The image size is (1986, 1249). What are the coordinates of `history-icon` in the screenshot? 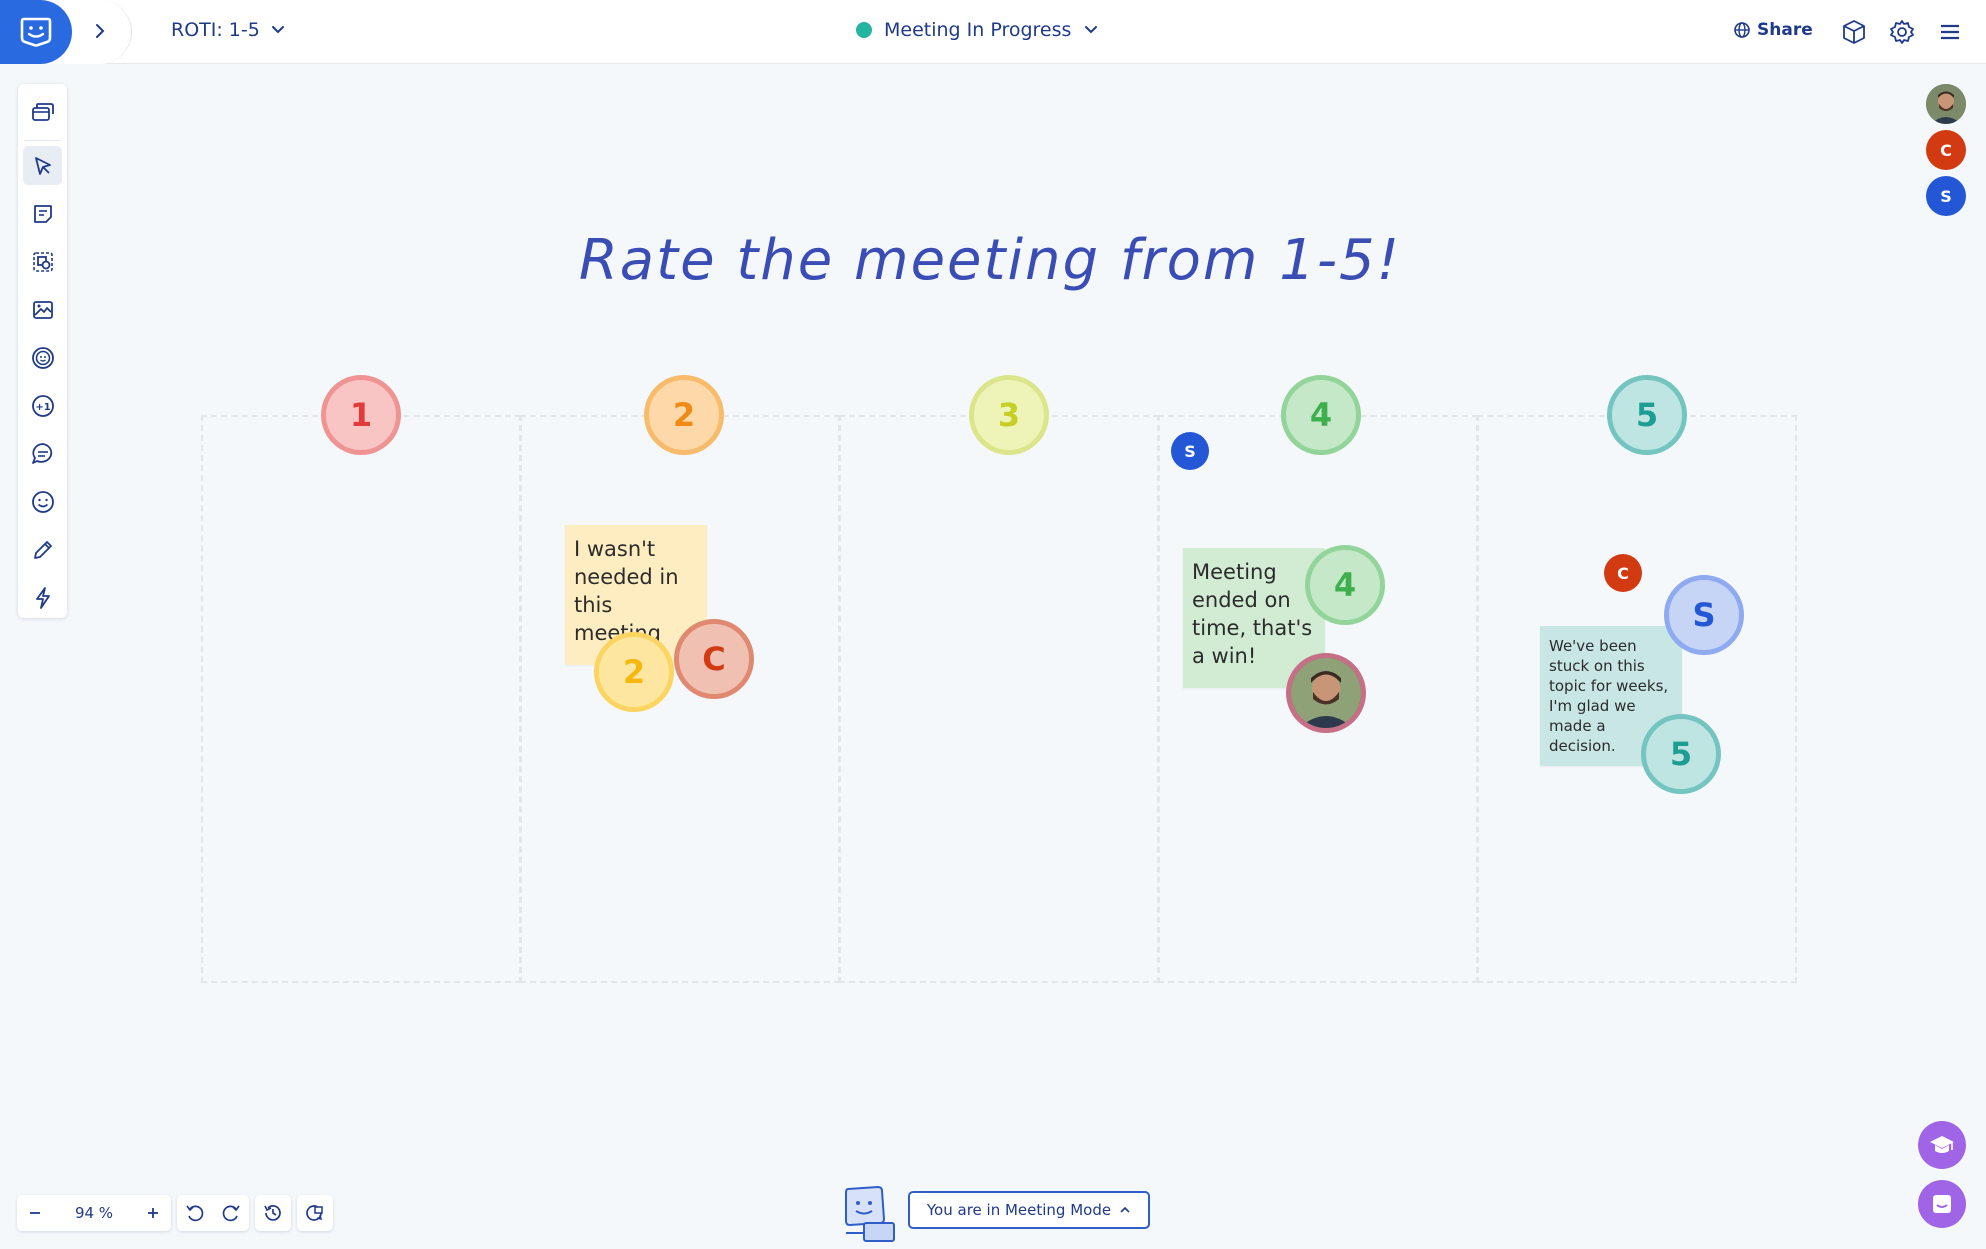 It's located at (272, 1213).